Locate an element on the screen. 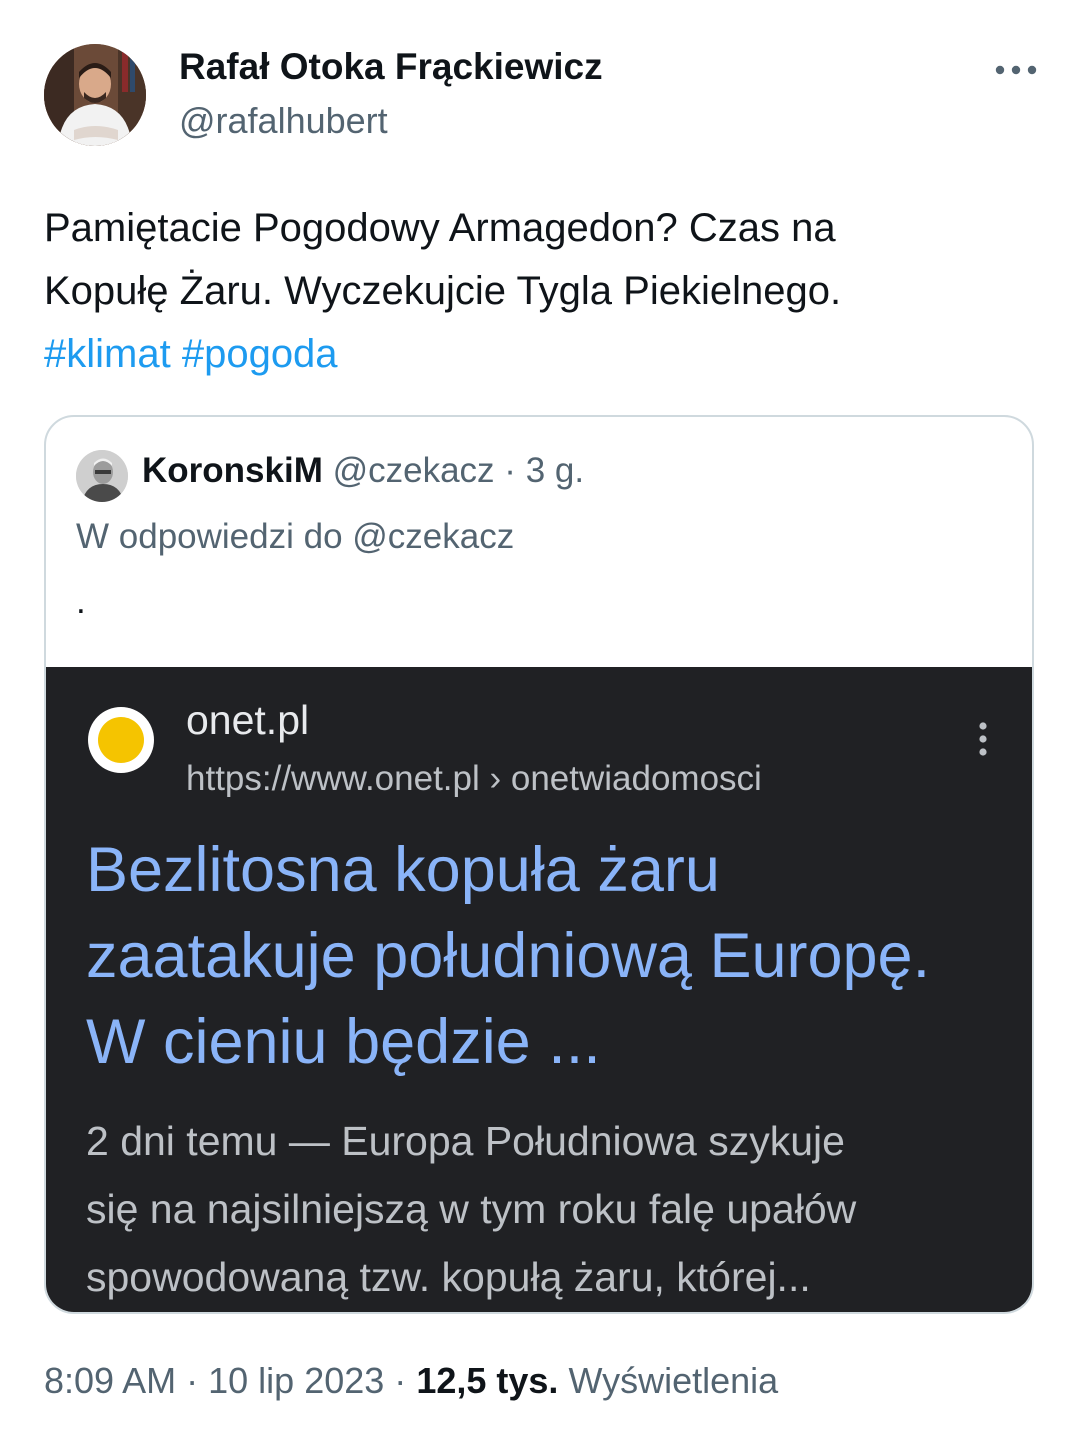 This screenshot has width=1080, height=1436. site-logo is located at coordinates (121, 740).